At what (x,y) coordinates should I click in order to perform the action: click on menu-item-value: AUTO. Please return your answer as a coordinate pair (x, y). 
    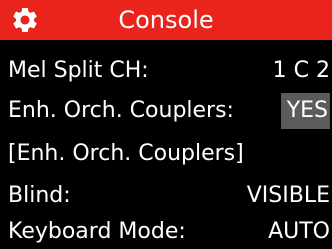
    Looking at the image, I should click on (299, 231).